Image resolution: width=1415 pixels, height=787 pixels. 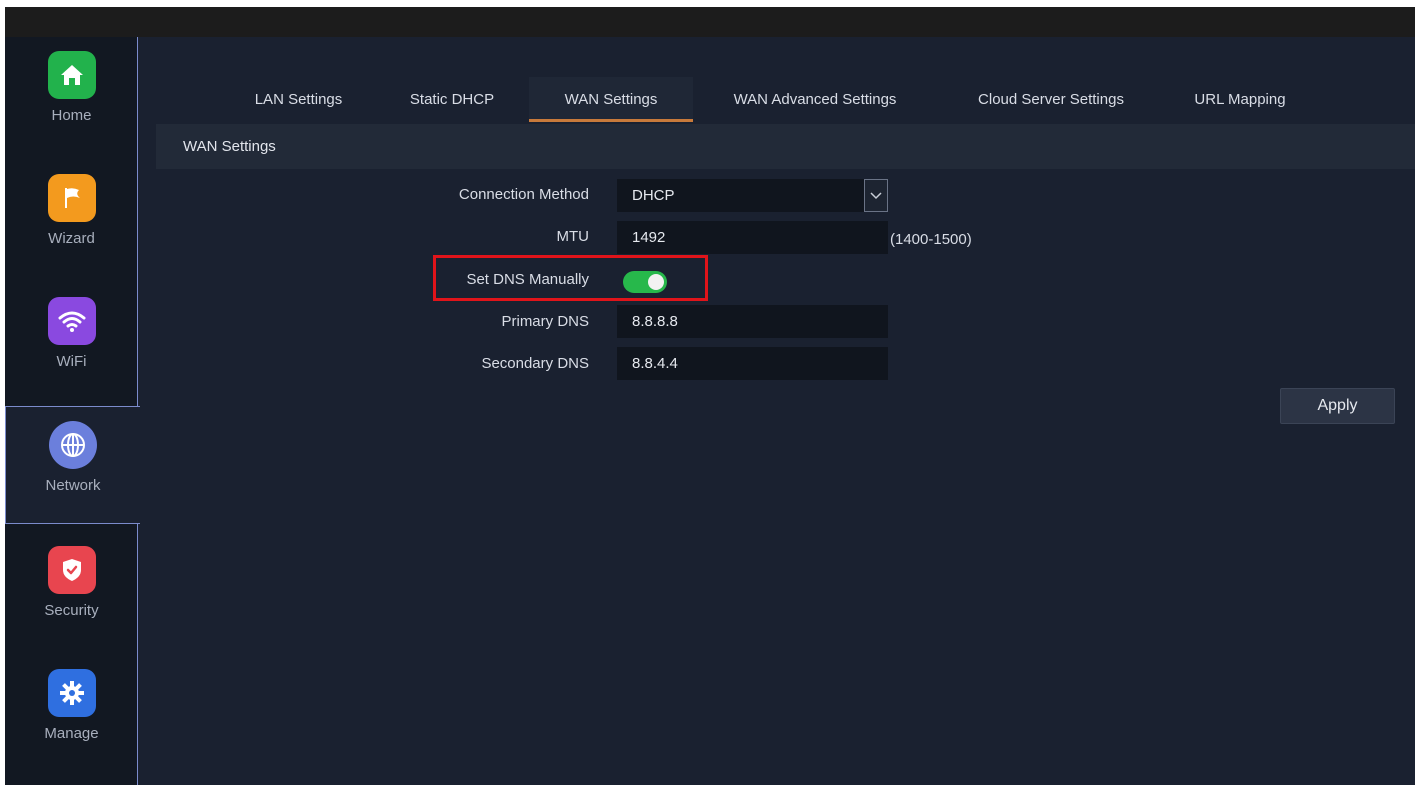 What do you see at coordinates (71, 238) in the screenshot?
I see `sidebar-item-label: Wizard` at bounding box center [71, 238].